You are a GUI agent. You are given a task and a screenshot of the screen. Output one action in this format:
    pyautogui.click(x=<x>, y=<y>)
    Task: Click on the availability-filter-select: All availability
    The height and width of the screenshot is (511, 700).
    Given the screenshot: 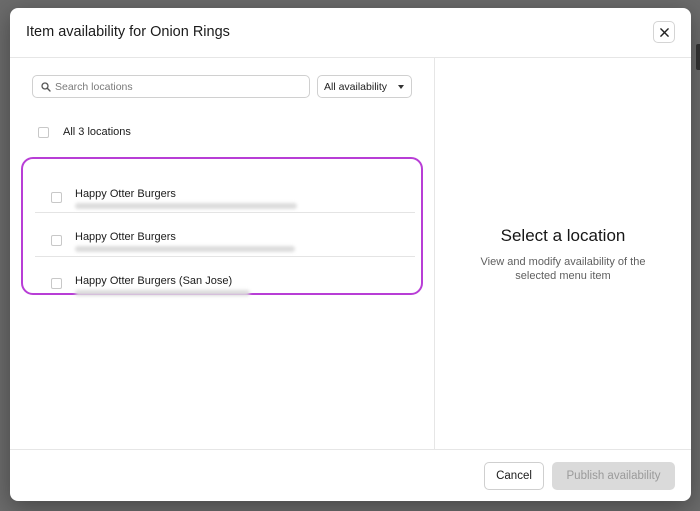 What is the action you would take?
    pyautogui.click(x=364, y=86)
    